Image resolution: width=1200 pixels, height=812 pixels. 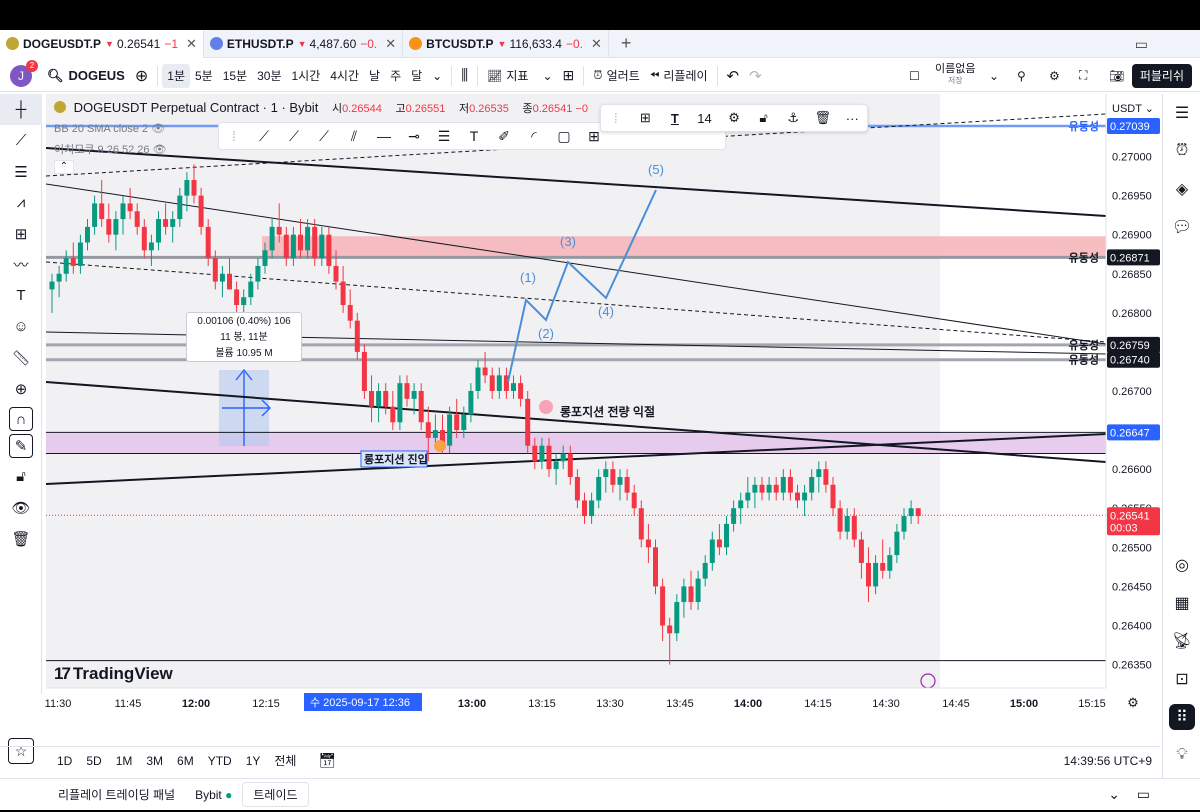 What do you see at coordinates (21, 507) in the screenshot?
I see `eye-icon: 👁︎` at bounding box center [21, 507].